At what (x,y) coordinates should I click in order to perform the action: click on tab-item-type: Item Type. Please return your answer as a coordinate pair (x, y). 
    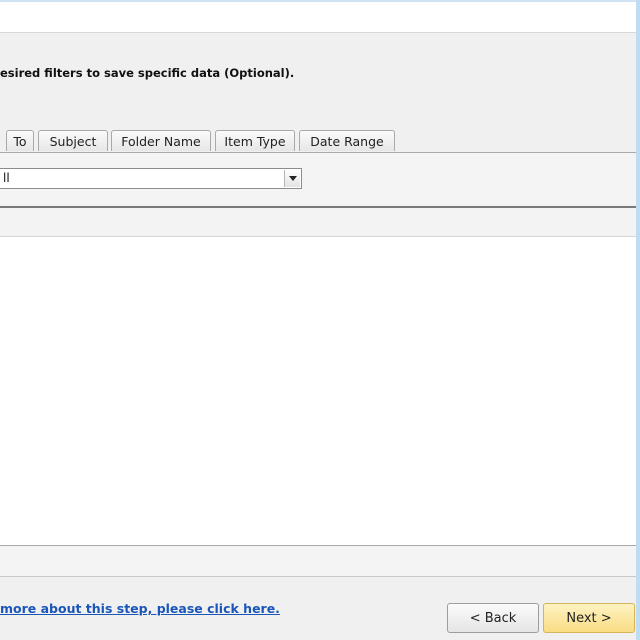
    Looking at the image, I should click on (255, 140).